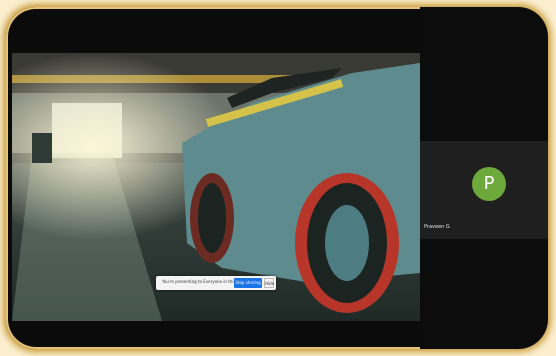  What do you see at coordinates (437, 227) in the screenshot?
I see `participant-name: Praveen G` at bounding box center [437, 227].